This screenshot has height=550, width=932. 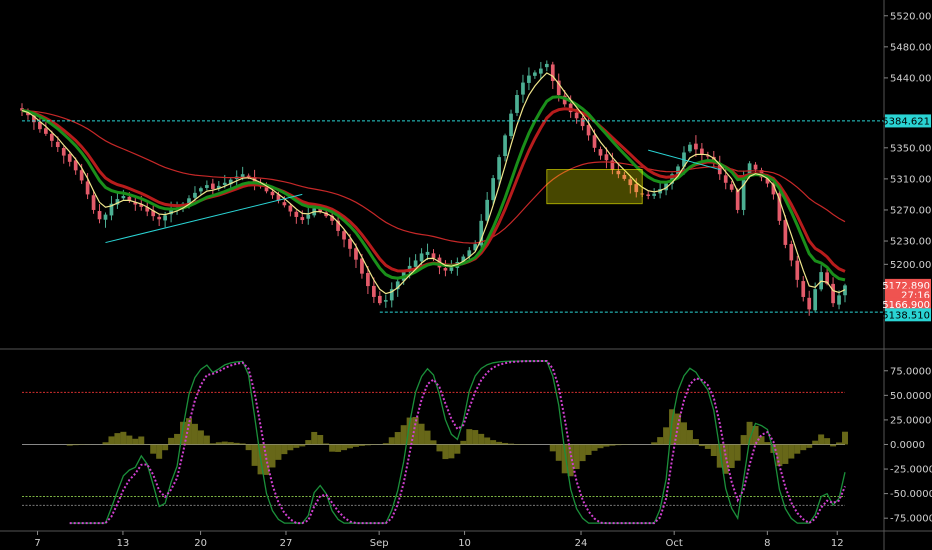 What do you see at coordinates (910, 420) in the screenshot?
I see `oscillator-tick-label: 25.0000` at bounding box center [910, 420].